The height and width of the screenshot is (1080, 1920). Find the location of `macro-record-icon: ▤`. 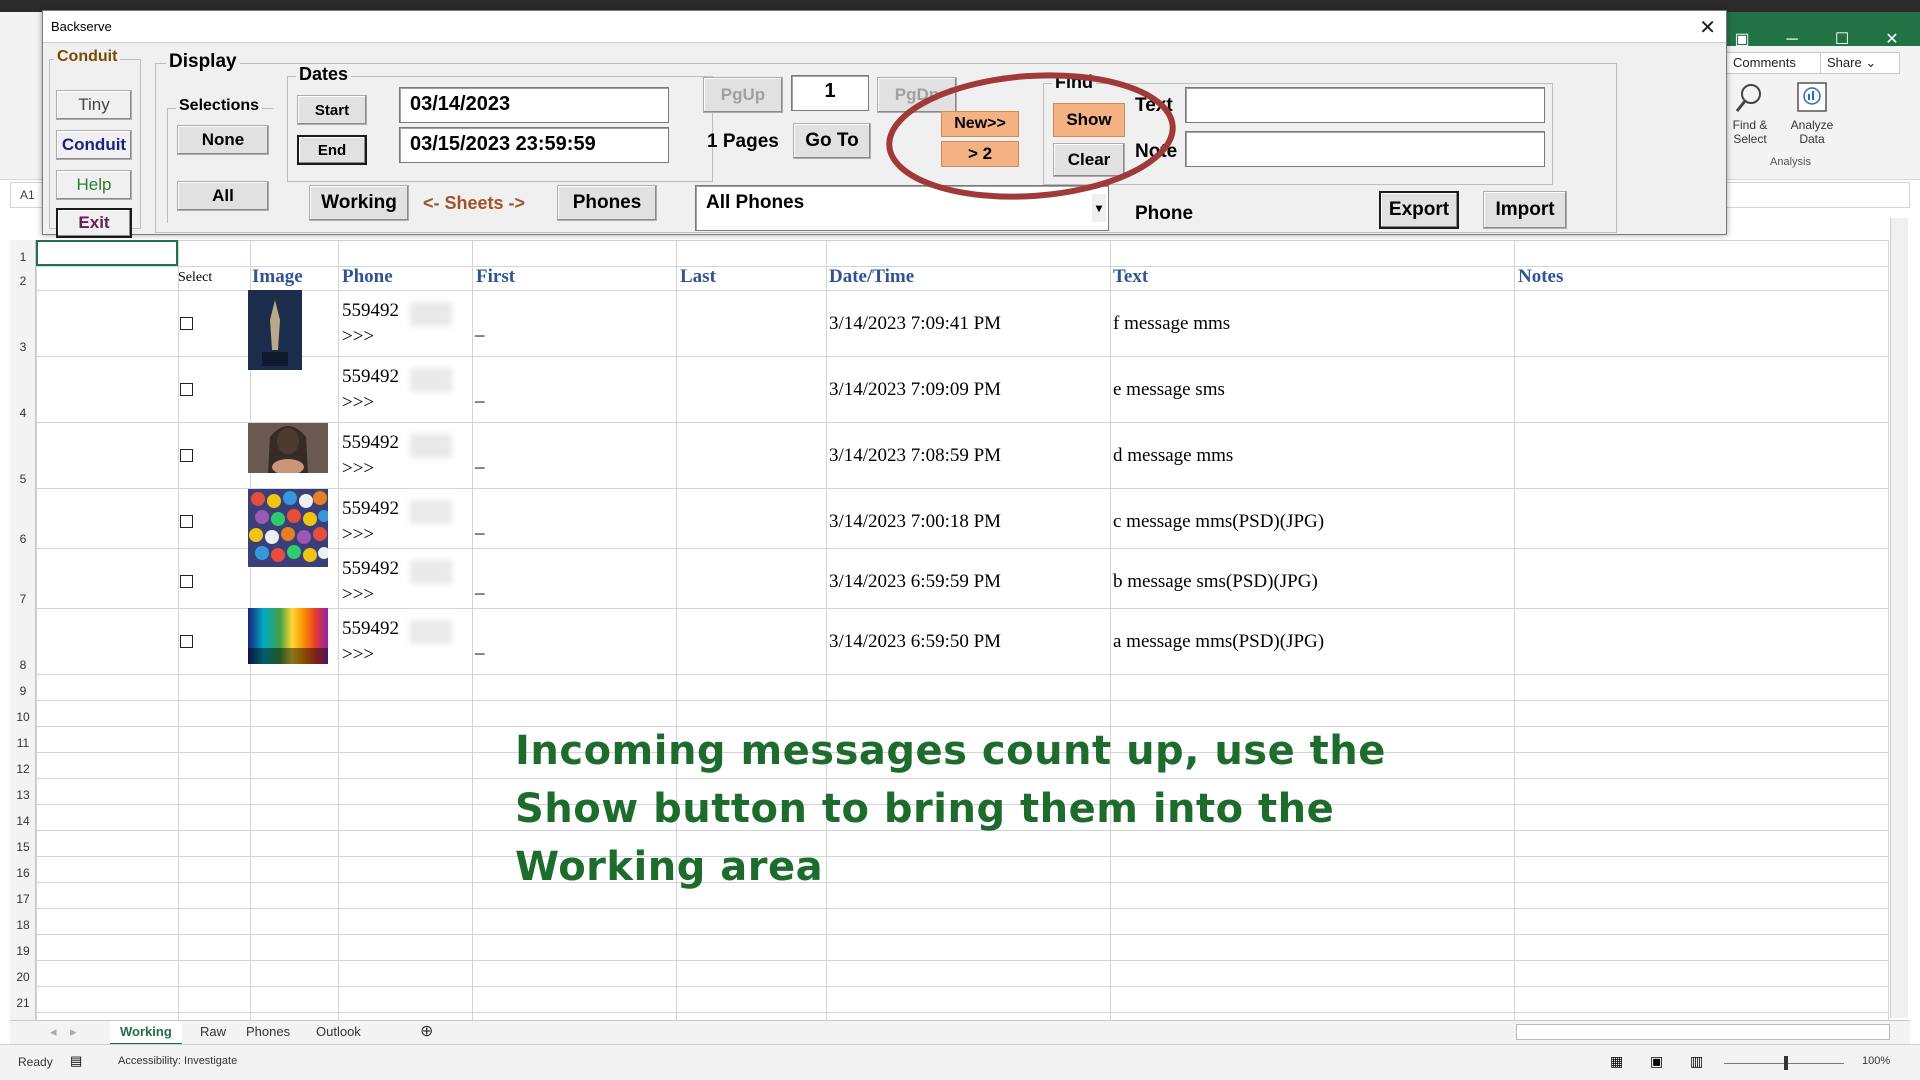

macro-record-icon: ▤ is located at coordinates (76, 1061).